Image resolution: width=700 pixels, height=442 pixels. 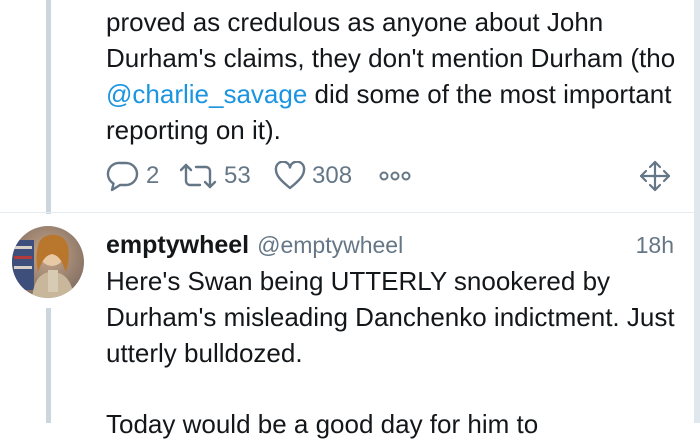 What do you see at coordinates (332, 175) in the screenshot?
I see `like-count: 308` at bounding box center [332, 175].